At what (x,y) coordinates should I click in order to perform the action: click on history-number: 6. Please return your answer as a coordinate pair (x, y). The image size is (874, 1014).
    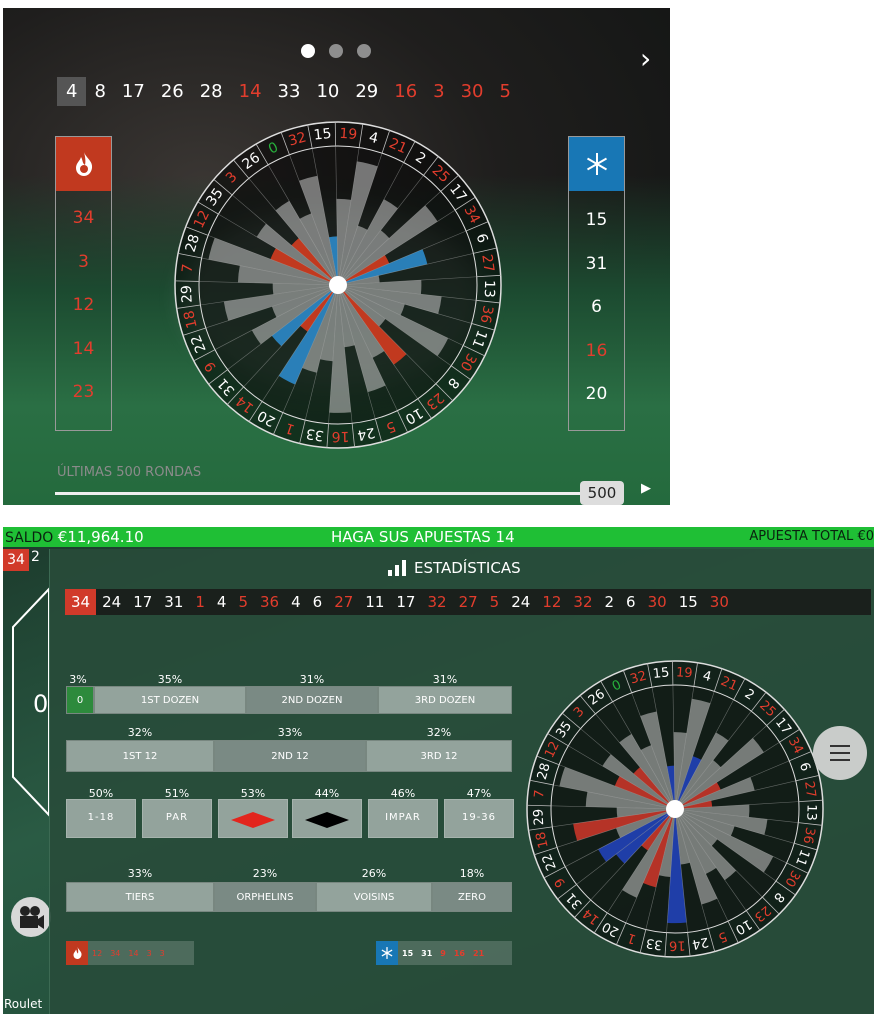
    Looking at the image, I should click on (317, 602).